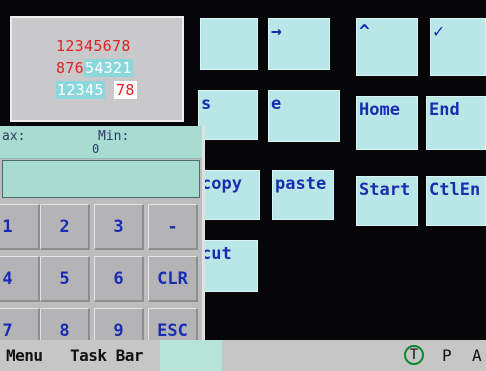  I want to click on key-check: ✓, so click(458, 47).